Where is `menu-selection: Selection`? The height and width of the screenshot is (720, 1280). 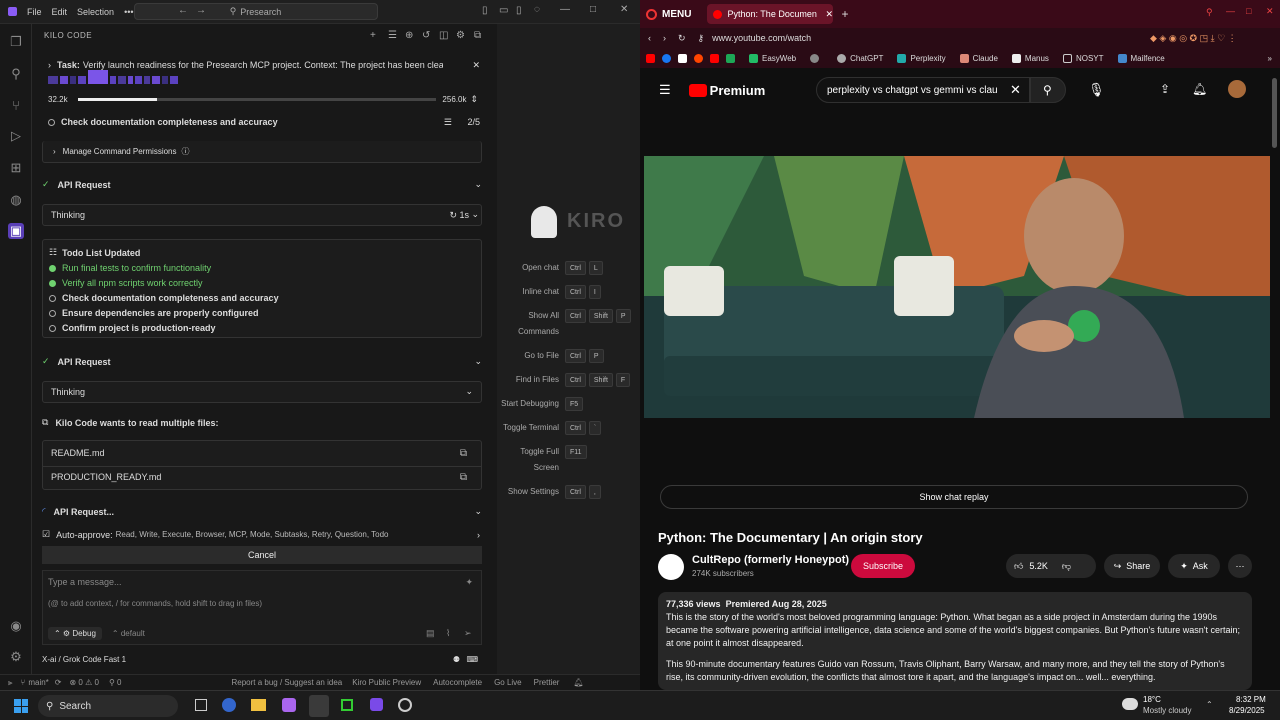
menu-selection: Selection is located at coordinates (95, 12).